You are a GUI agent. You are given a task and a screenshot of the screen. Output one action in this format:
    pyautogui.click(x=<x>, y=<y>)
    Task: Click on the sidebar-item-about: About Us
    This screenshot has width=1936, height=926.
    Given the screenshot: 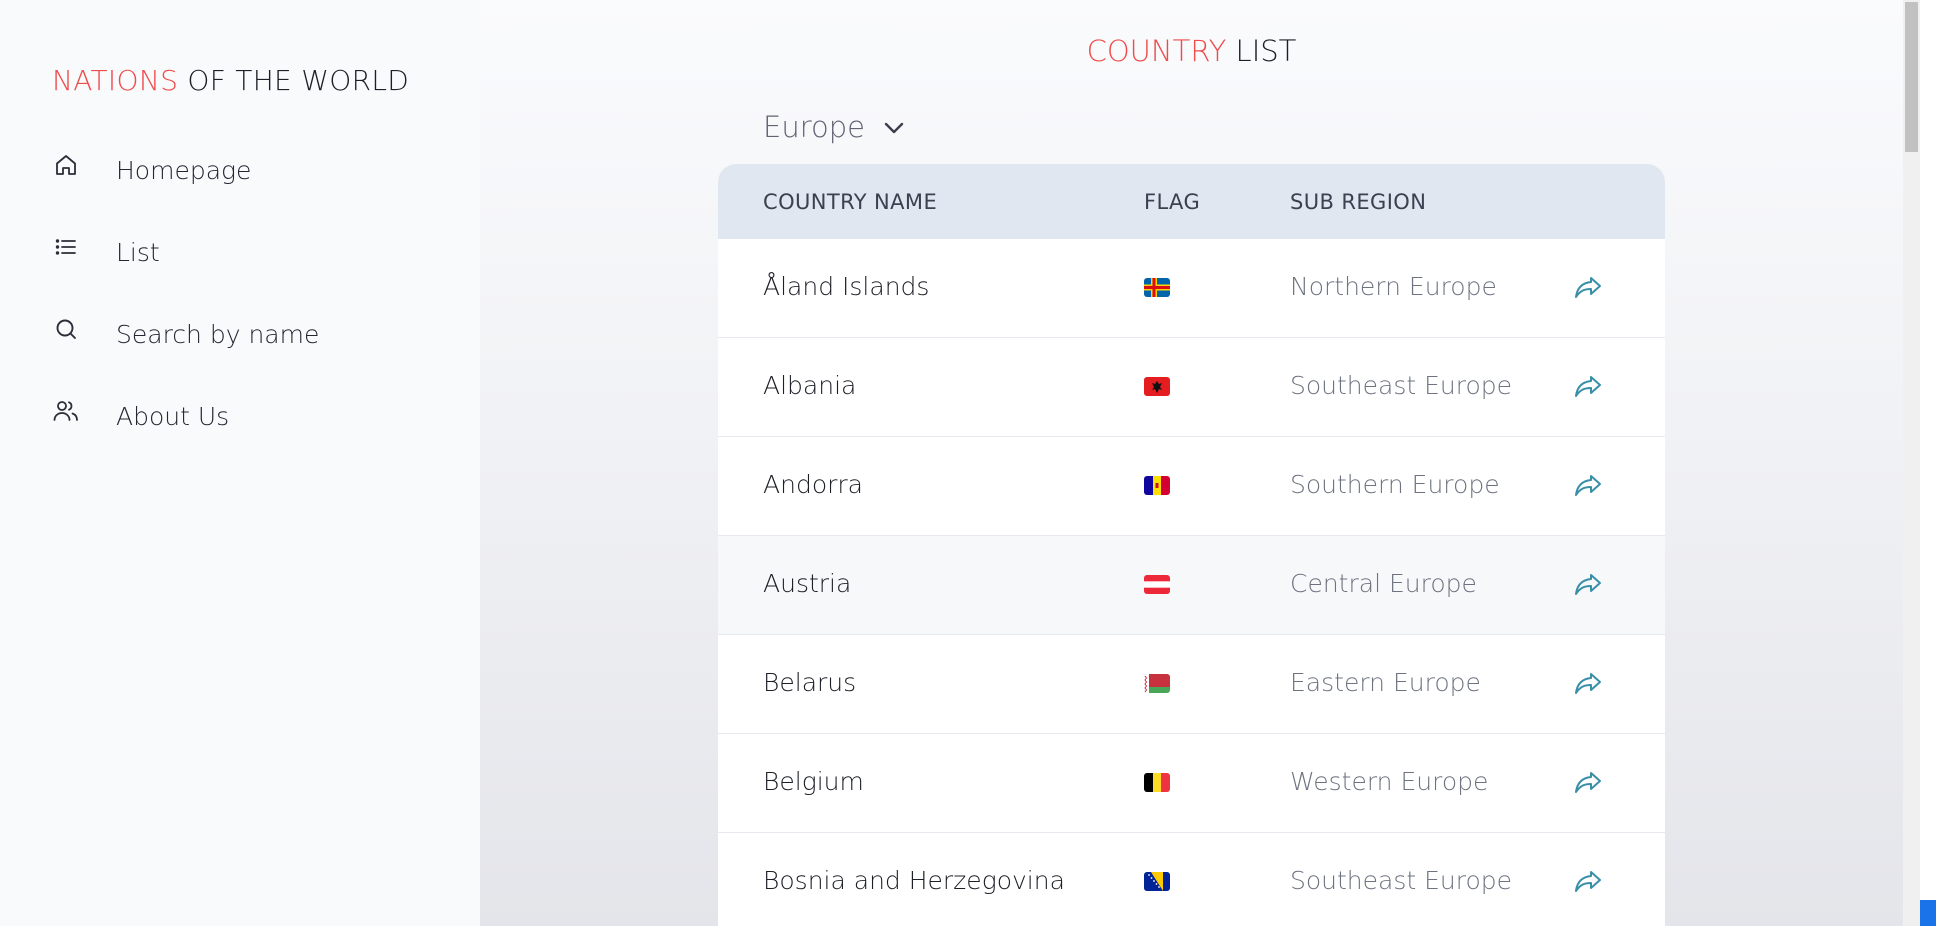 What is the action you would take?
    pyautogui.click(x=140, y=416)
    